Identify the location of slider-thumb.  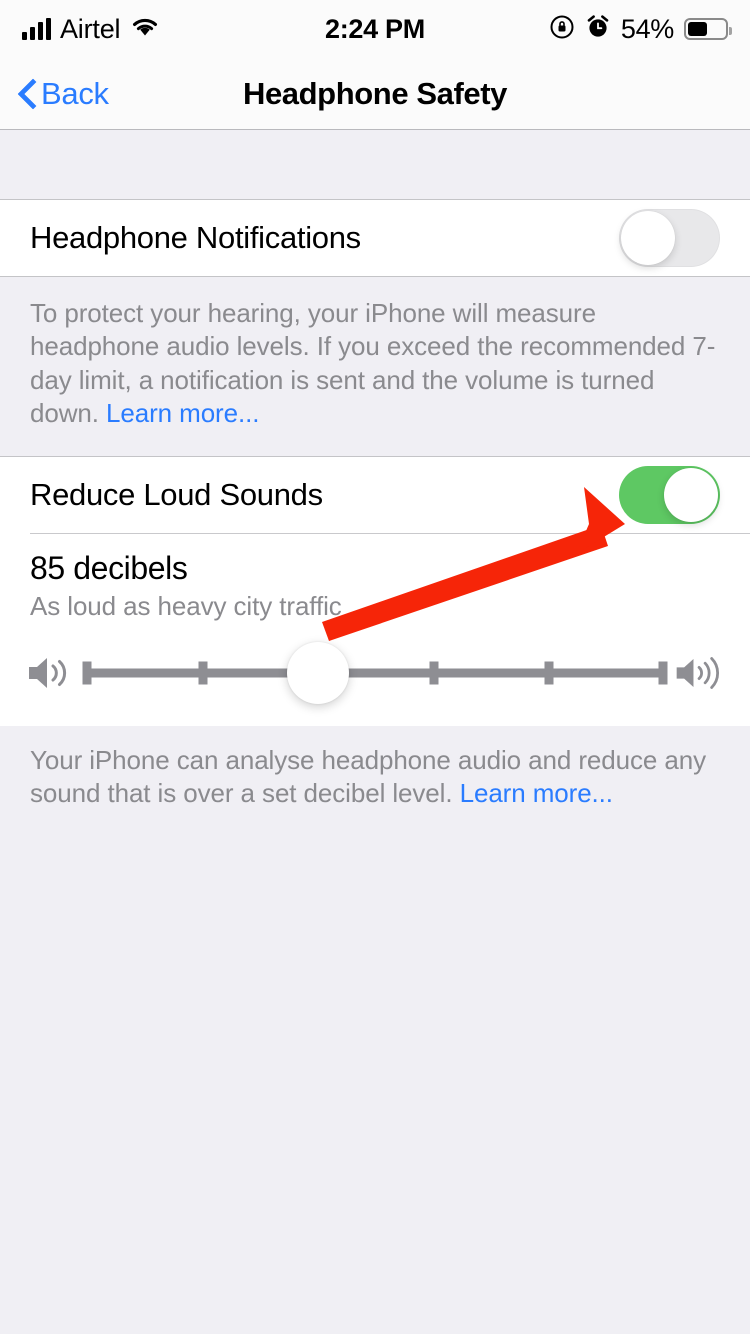
(317, 673).